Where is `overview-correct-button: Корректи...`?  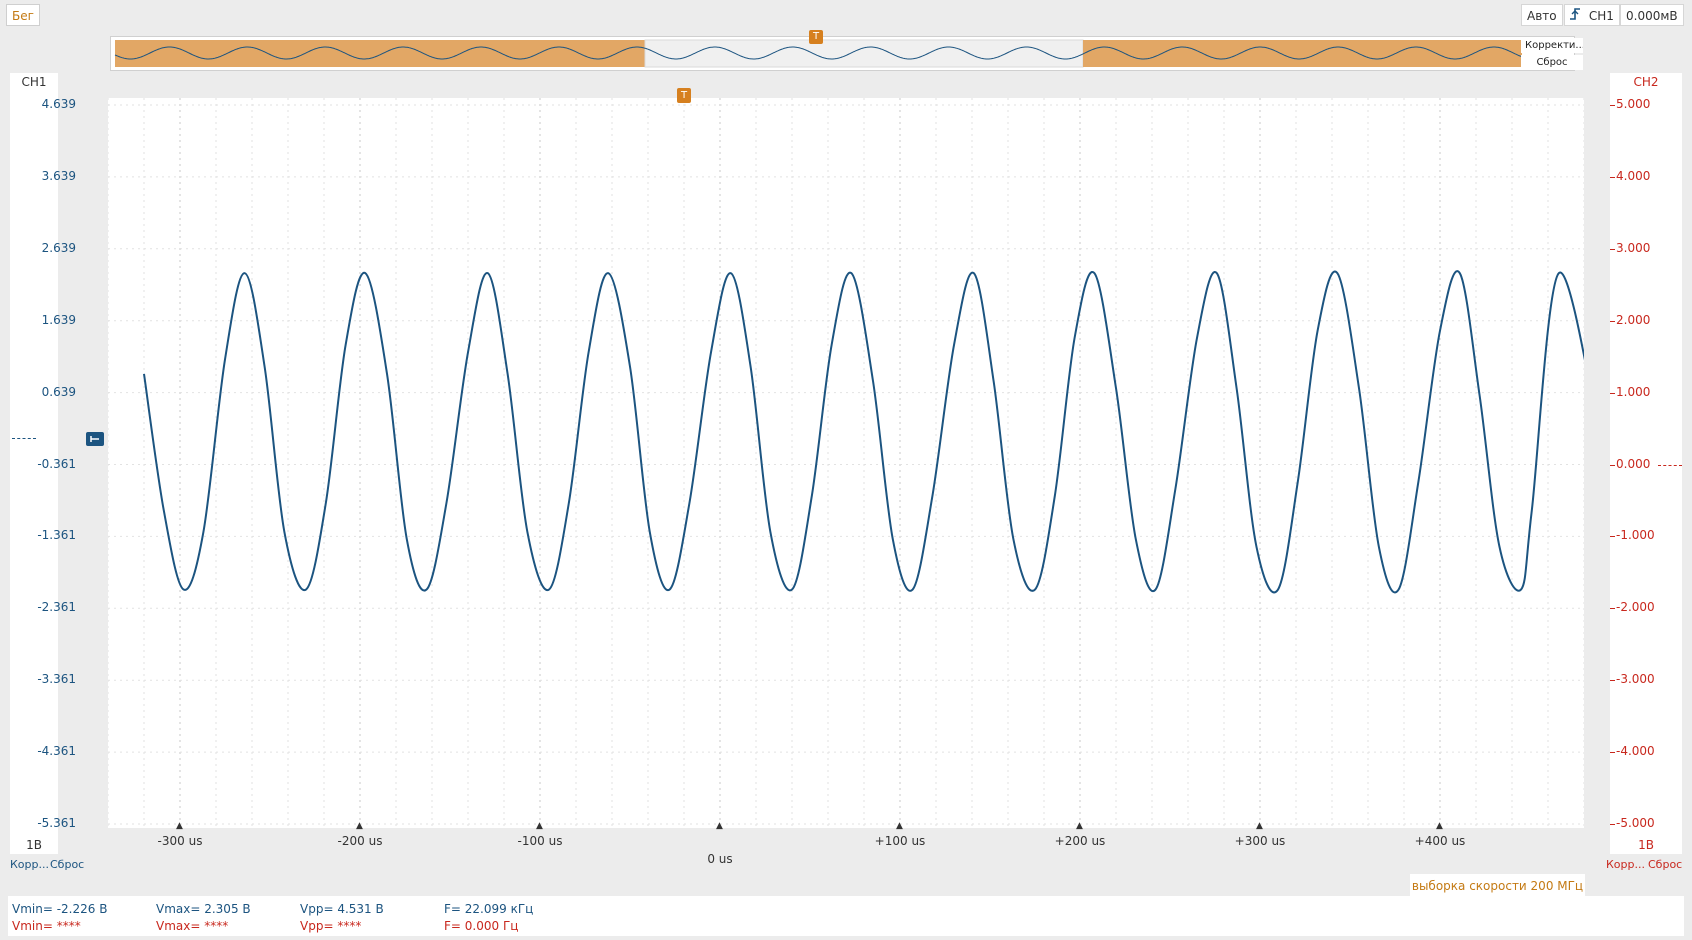 overview-correct-button: Корректи... is located at coordinates (1552, 45).